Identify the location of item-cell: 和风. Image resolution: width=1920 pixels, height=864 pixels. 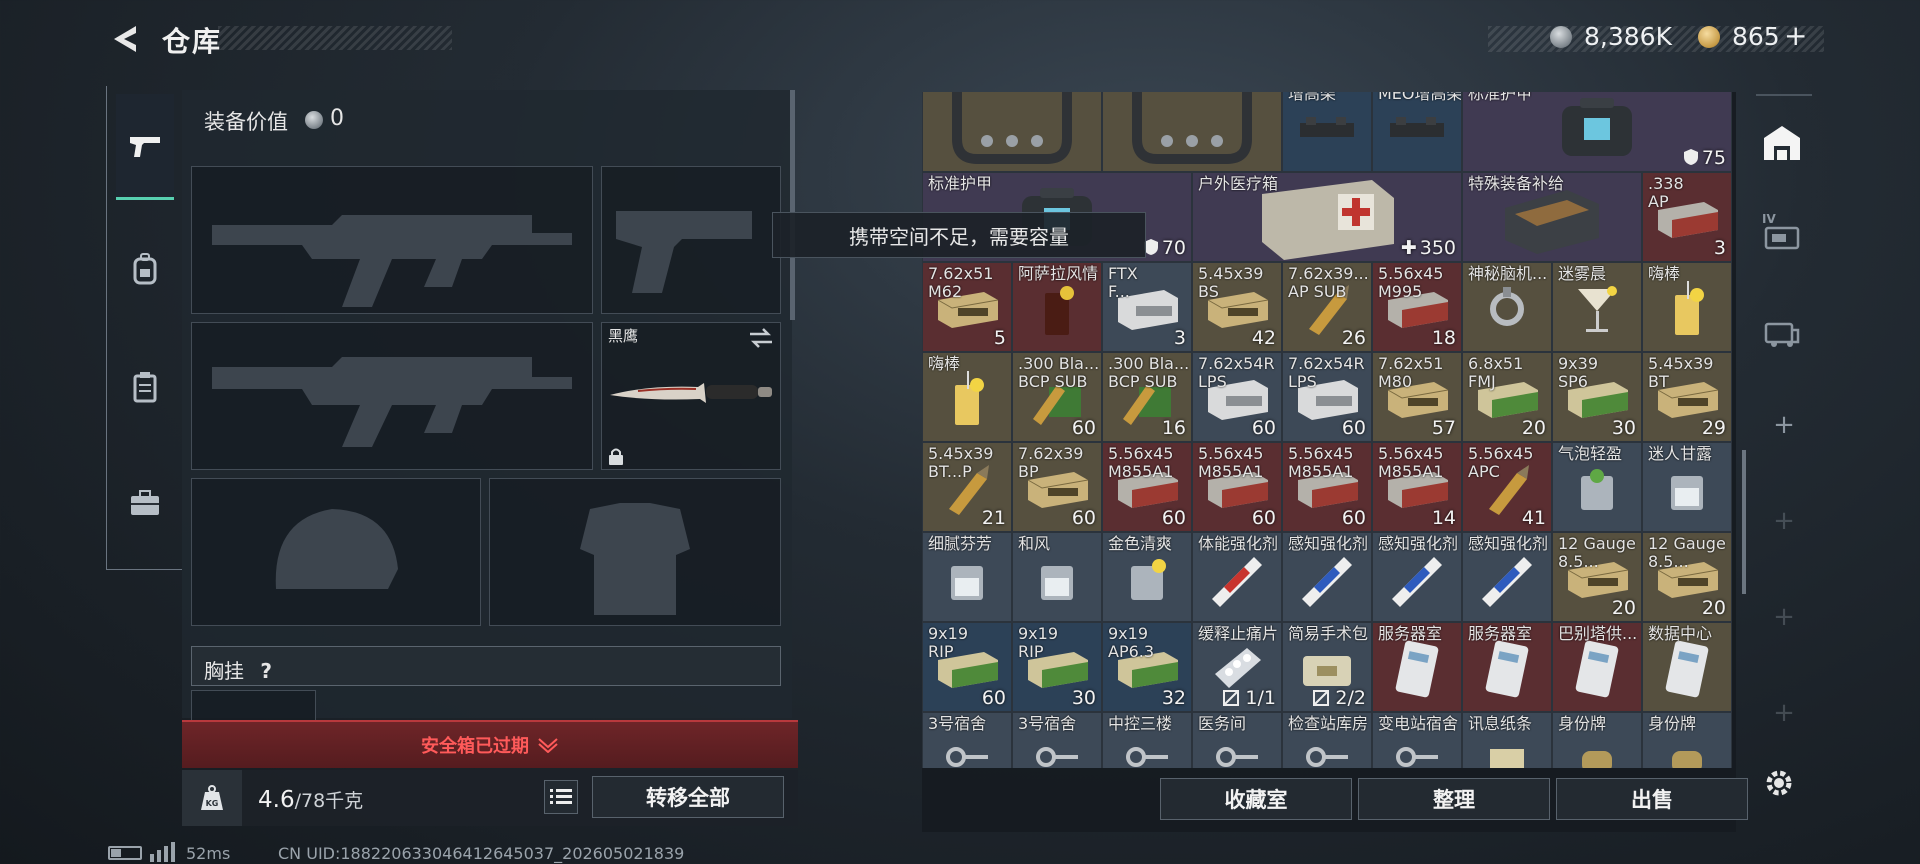
(1057, 577).